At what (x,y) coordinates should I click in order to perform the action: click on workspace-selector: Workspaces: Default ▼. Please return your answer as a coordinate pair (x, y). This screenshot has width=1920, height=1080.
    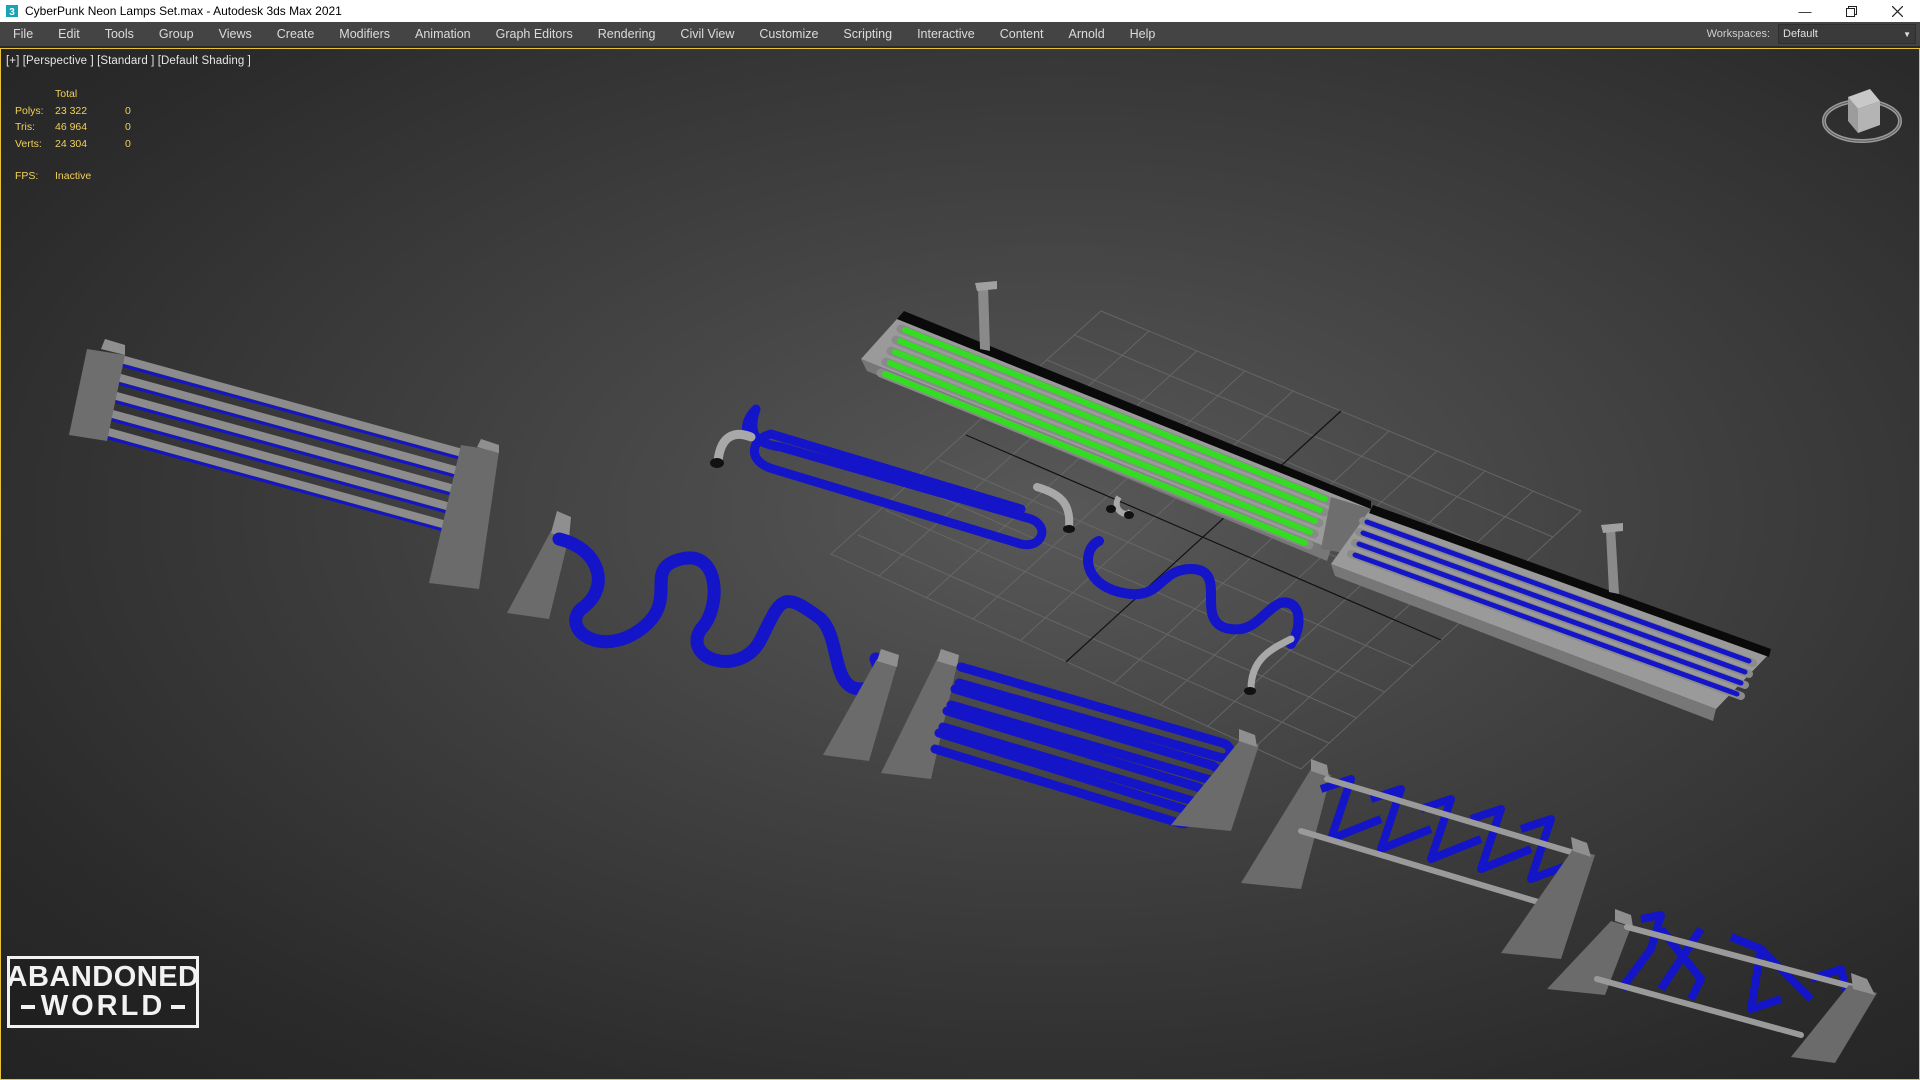
    Looking at the image, I should click on (1813, 34).